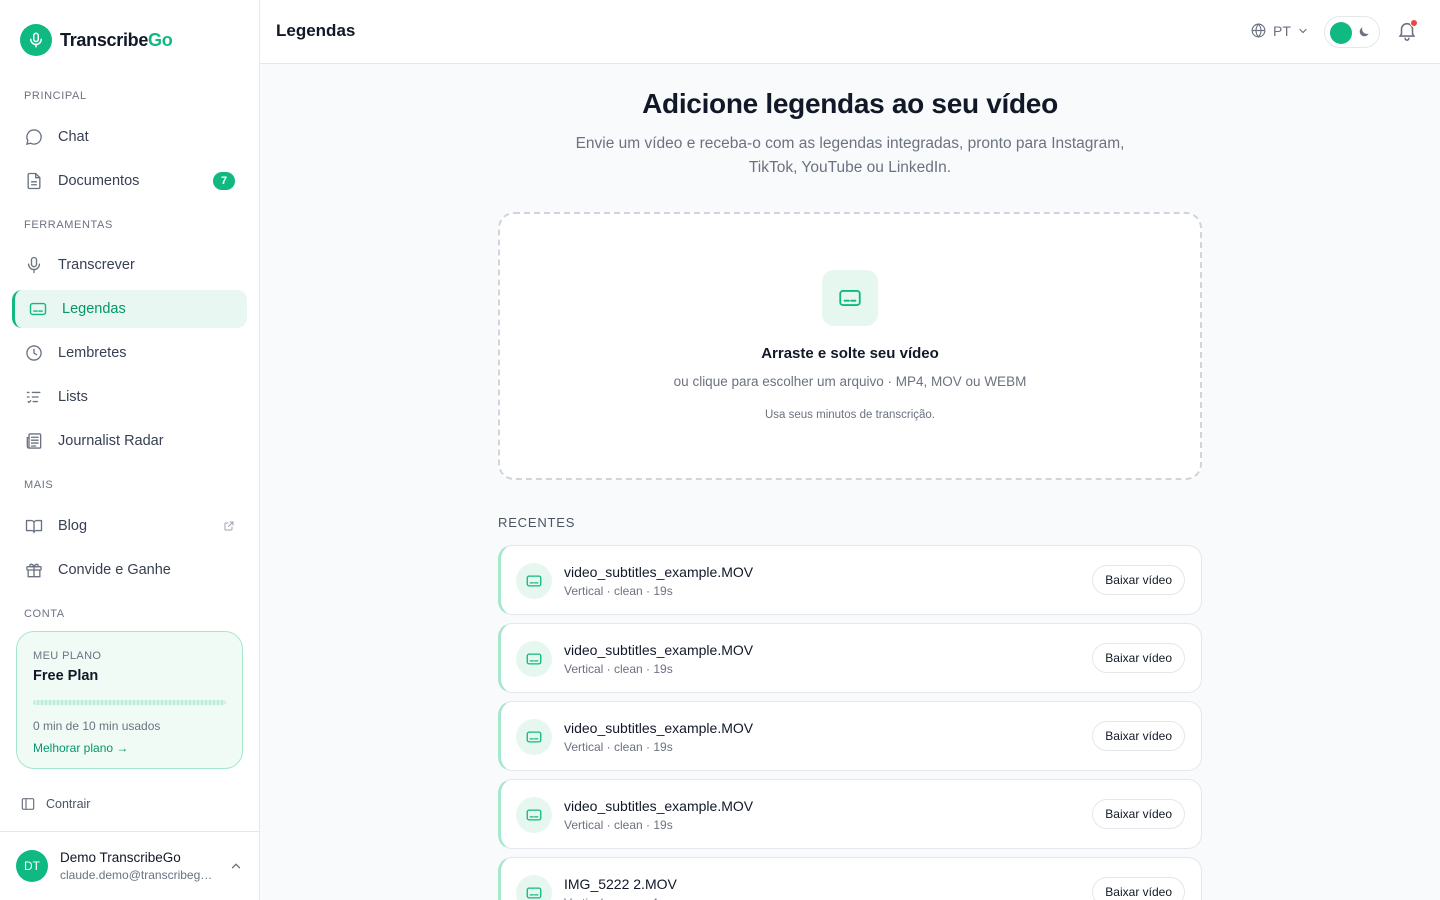 The width and height of the screenshot is (1440, 900). Describe the element at coordinates (92, 353) in the screenshot. I see `sidebar-item-label: Lembretes` at that location.